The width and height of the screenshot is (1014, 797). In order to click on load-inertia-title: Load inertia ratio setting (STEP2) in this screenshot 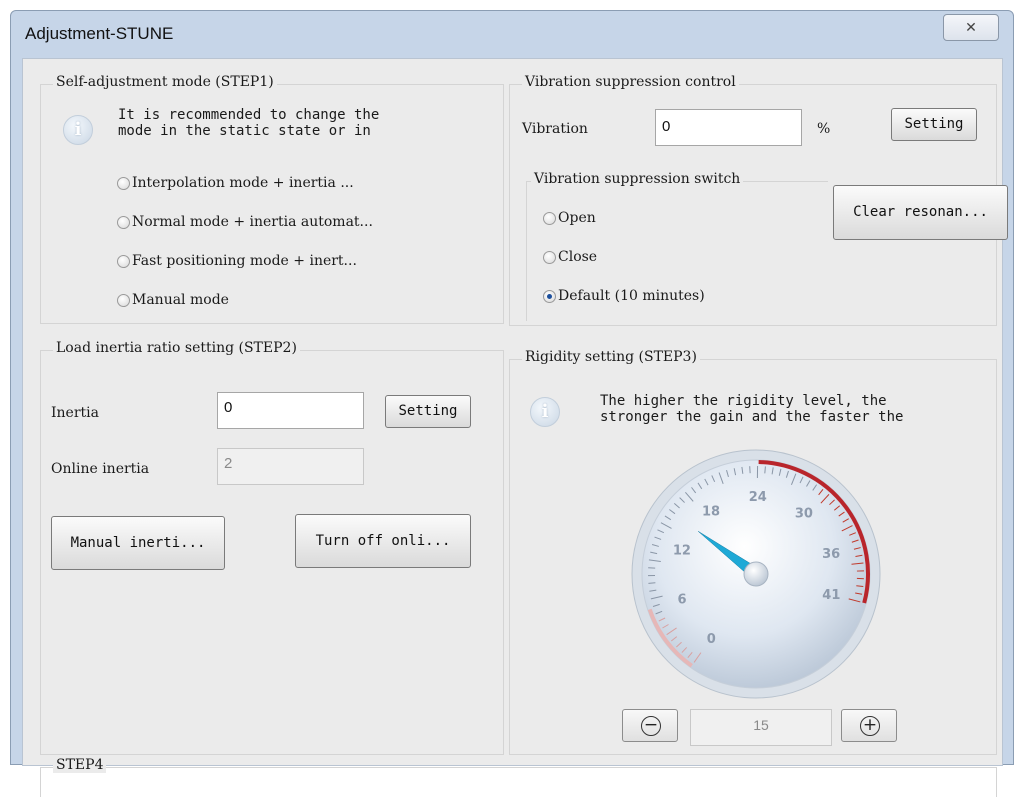, I will do `click(176, 348)`.